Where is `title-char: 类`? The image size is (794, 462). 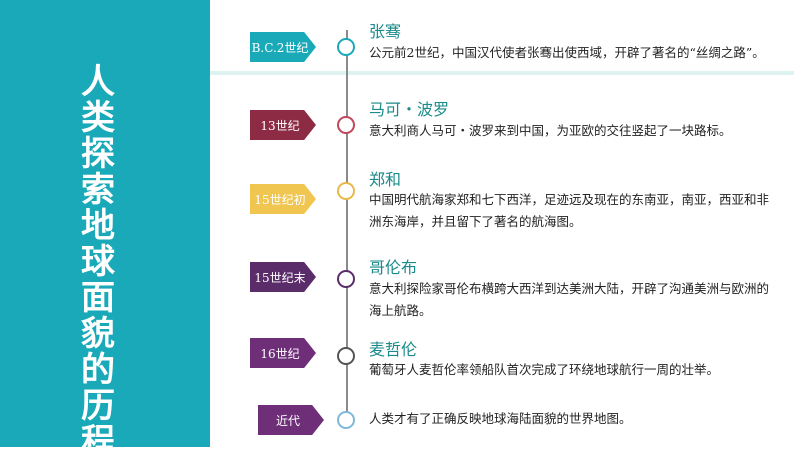 title-char: 类 is located at coordinates (98, 118).